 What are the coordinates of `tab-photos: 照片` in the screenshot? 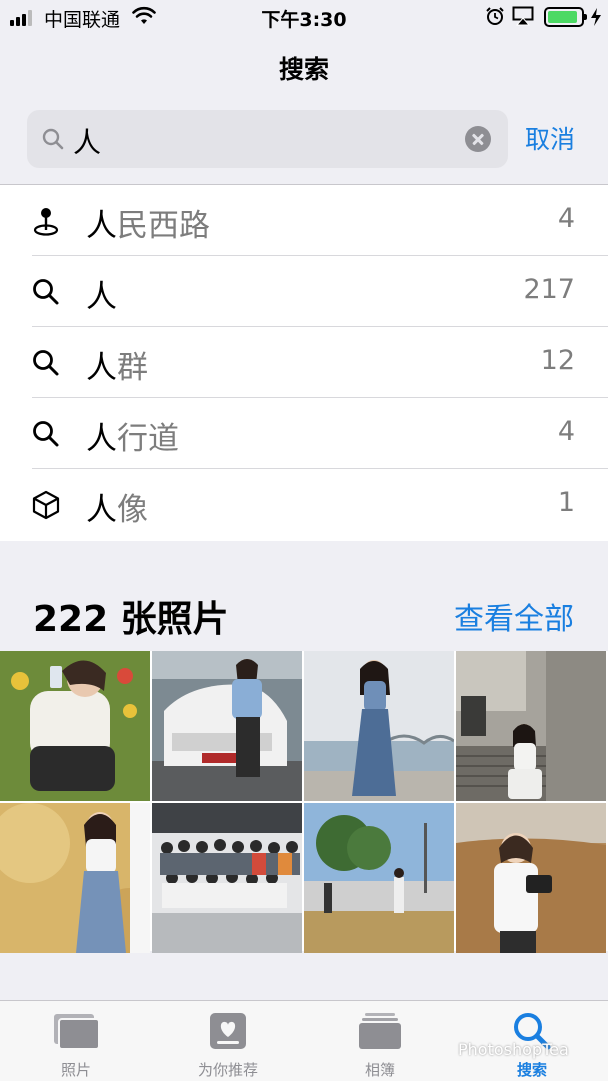 It's located at (76, 1041).